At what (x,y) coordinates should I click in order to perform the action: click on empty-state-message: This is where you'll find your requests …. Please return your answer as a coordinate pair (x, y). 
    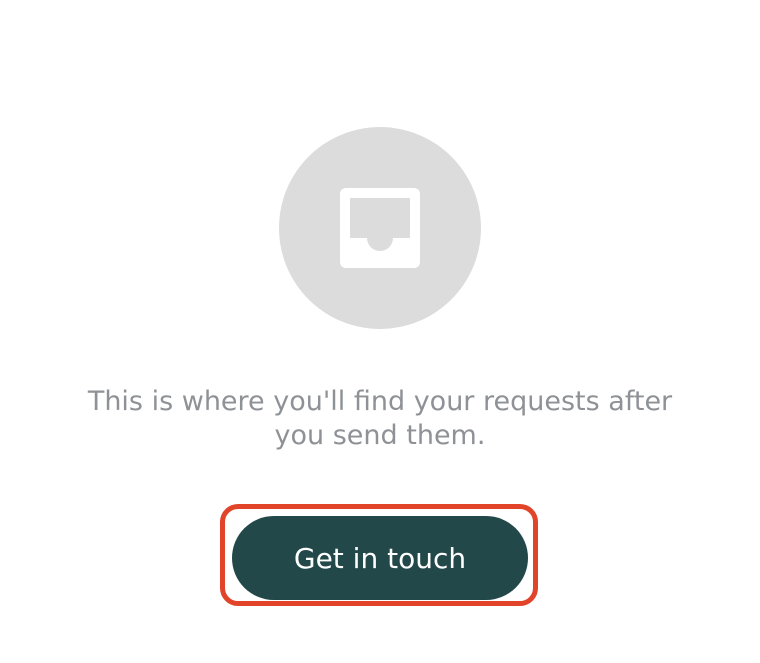
    Looking at the image, I should click on (380, 418).